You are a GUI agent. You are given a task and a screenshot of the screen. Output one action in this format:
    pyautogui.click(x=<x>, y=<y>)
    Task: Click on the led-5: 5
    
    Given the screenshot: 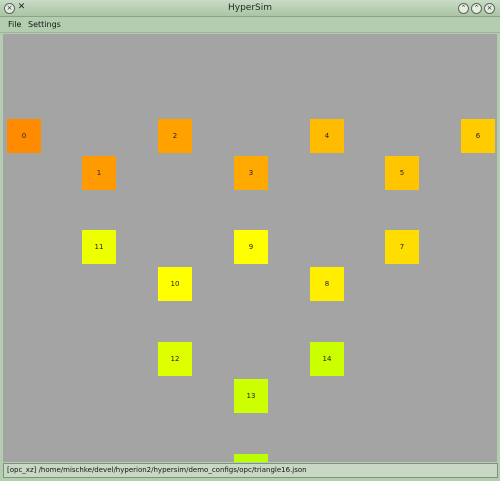 What is the action you would take?
    pyautogui.click(x=402, y=173)
    